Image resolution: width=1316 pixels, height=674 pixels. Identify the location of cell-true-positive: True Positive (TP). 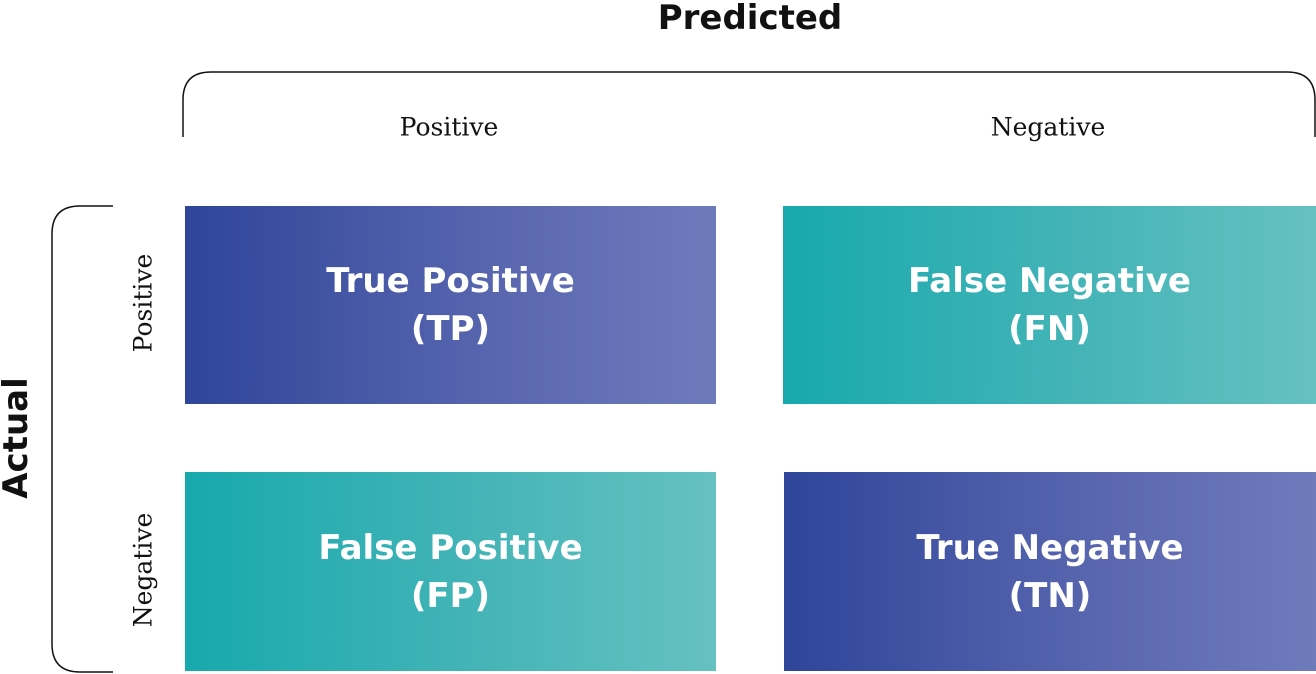
(450, 305).